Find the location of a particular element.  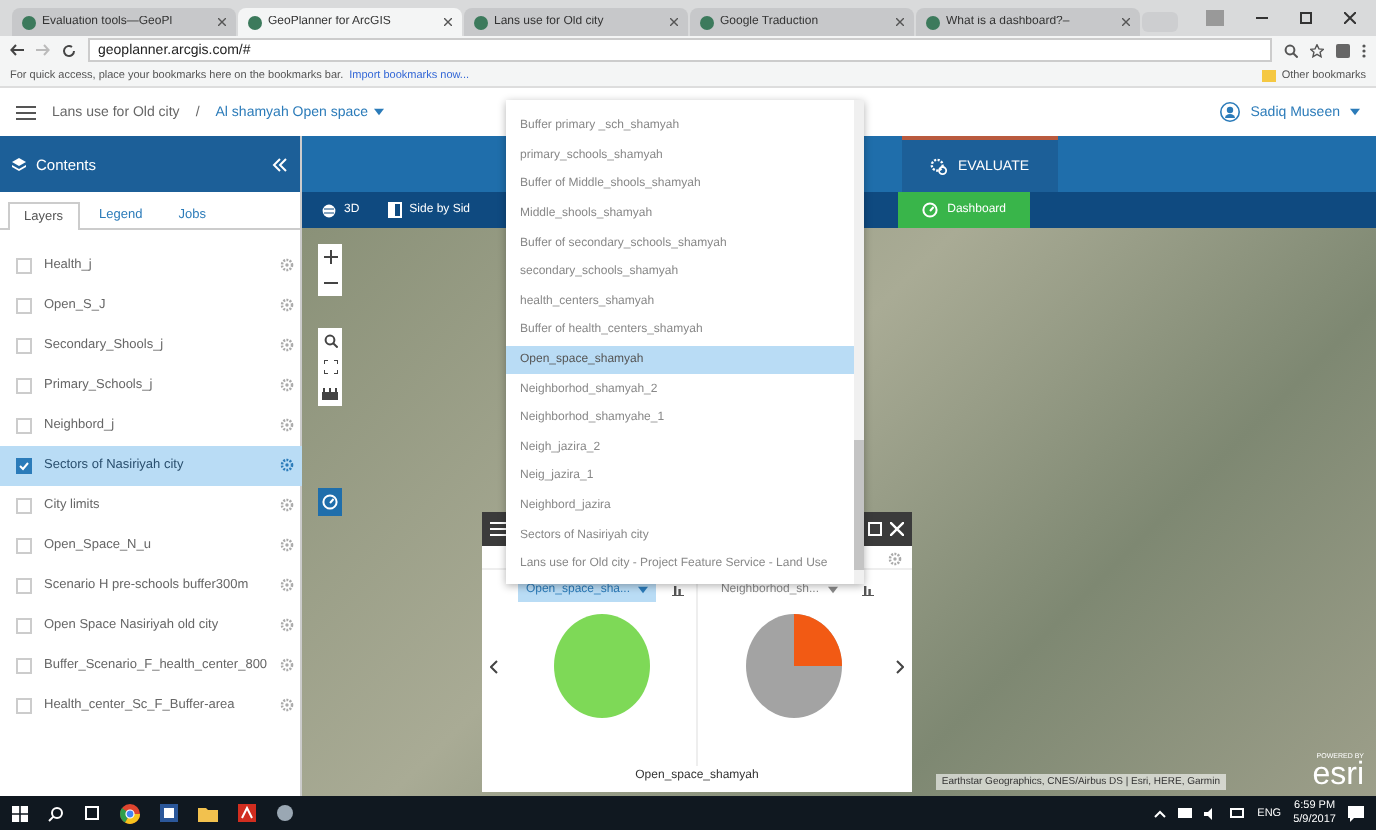

plus-icon is located at coordinates (330, 257).